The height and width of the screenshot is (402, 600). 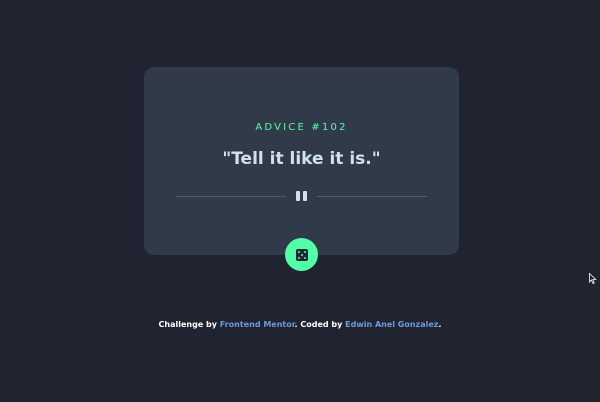 What do you see at coordinates (257, 324) in the screenshot?
I see `frontend-mentor-link: Frontend Mentor` at bounding box center [257, 324].